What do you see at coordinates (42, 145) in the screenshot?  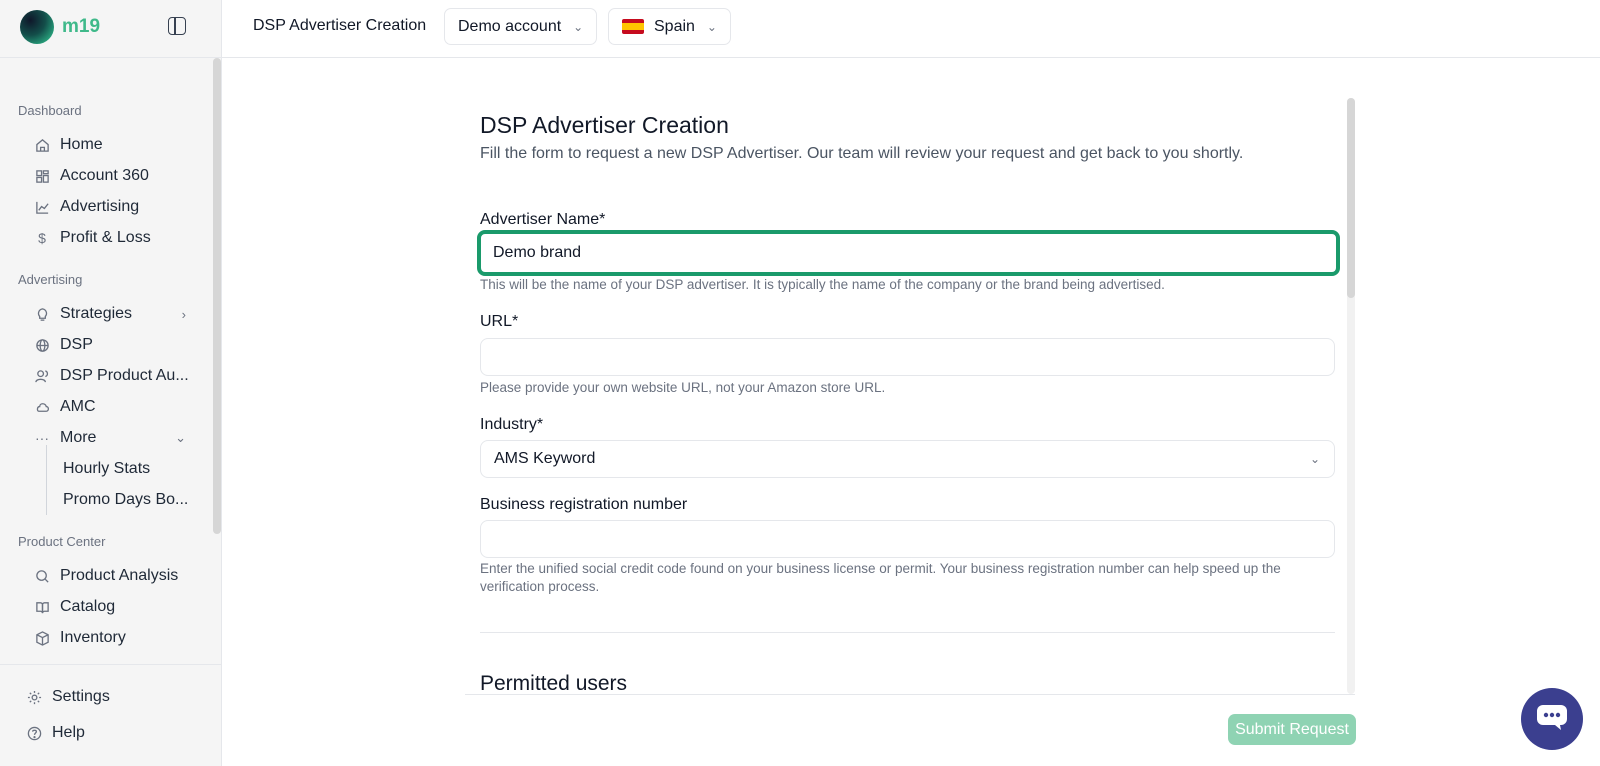 I see `home-icon` at bounding box center [42, 145].